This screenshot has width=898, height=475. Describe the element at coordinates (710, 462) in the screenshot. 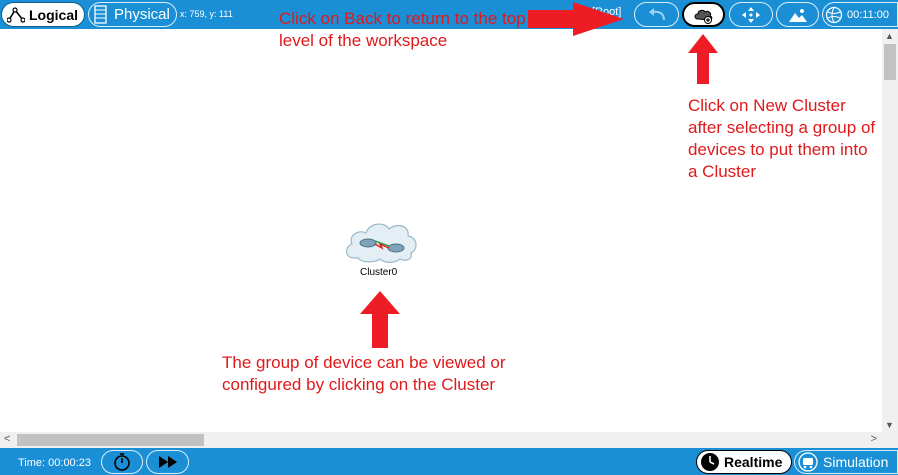

I see `realtime-clock-icon` at that location.